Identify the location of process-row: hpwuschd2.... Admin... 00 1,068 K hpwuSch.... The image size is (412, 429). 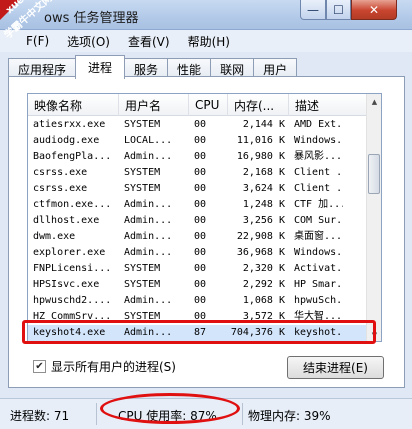
(198, 301).